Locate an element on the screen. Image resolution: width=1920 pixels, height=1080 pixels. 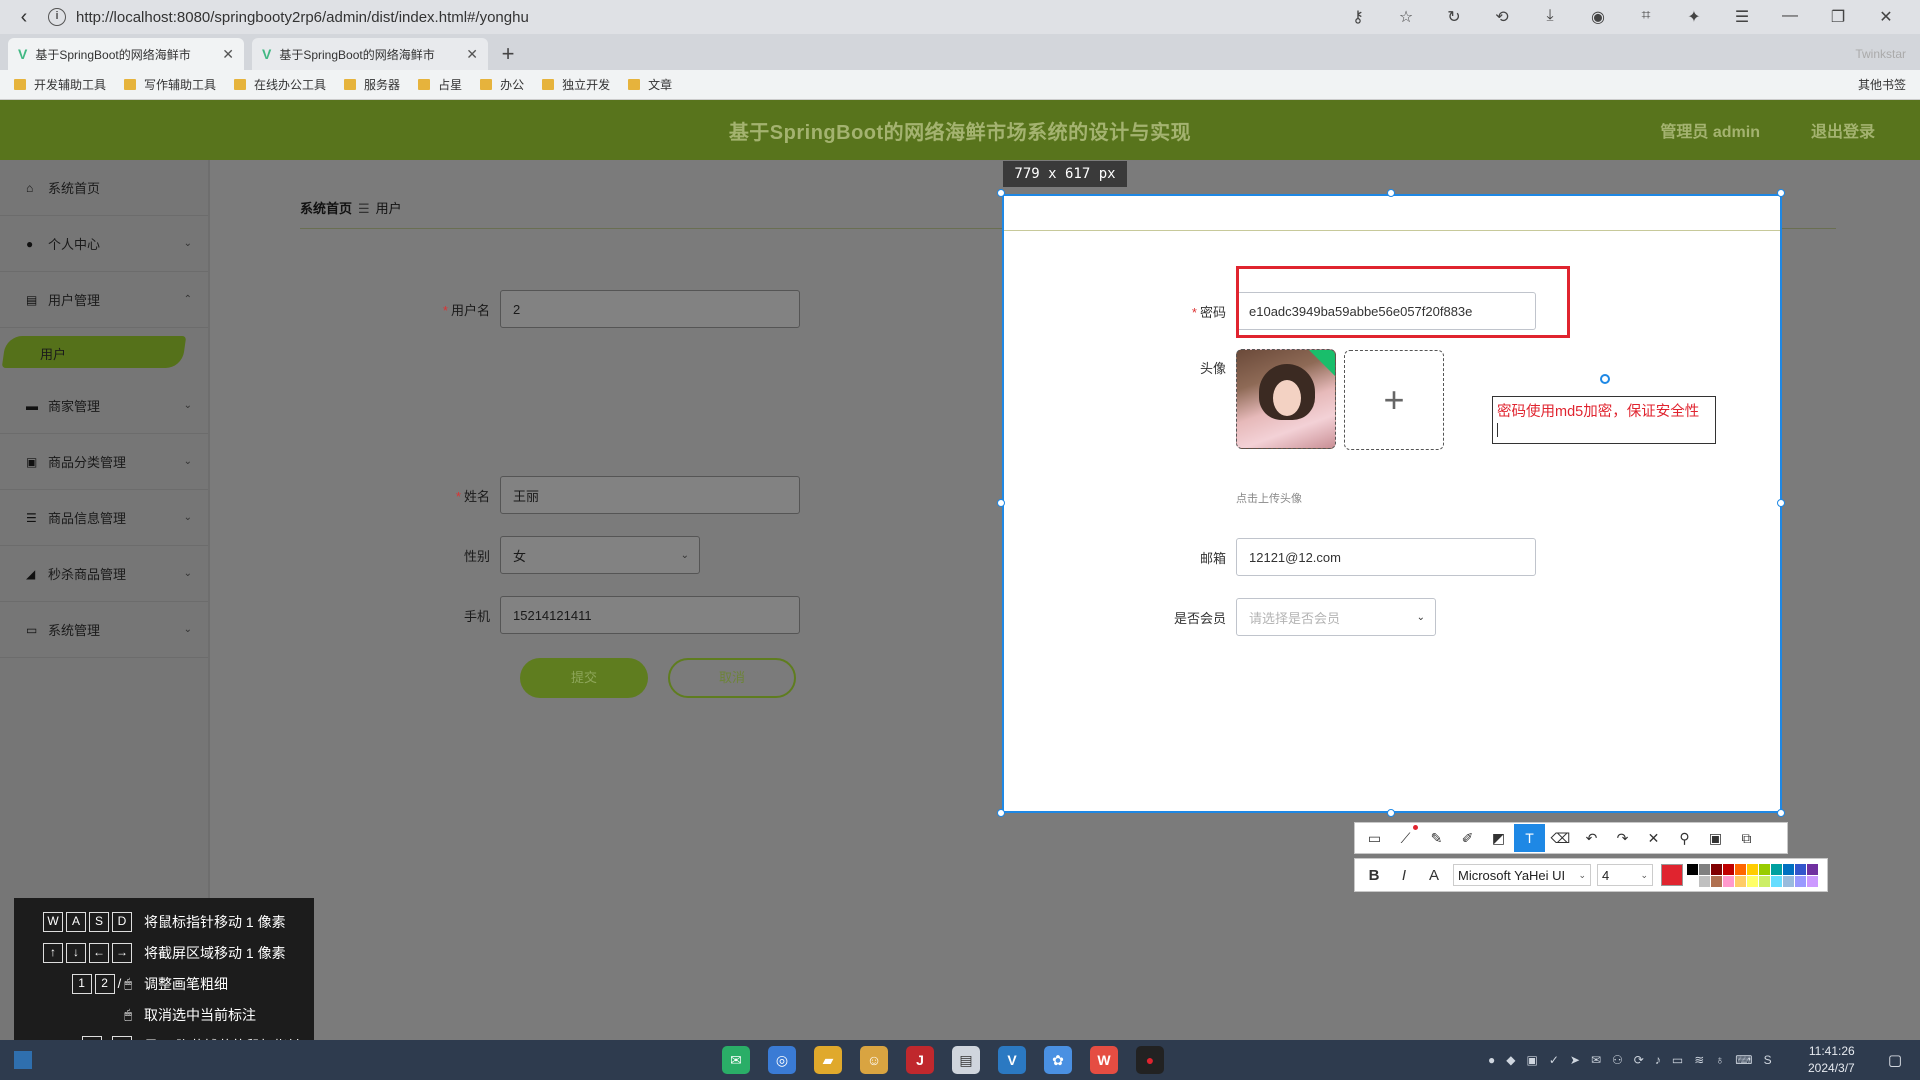
minimize-icon: — is located at coordinates (1790, 17).